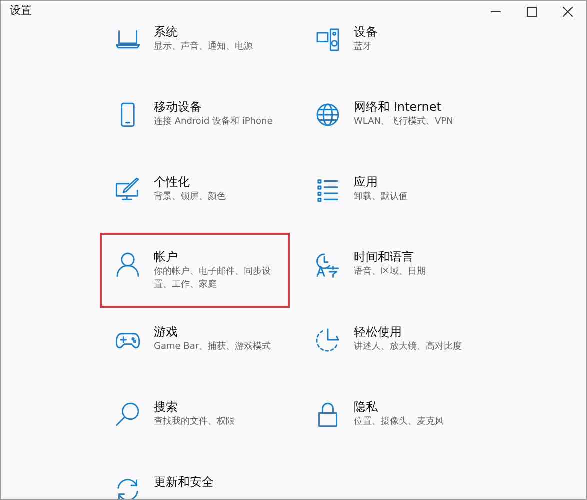  I want to click on window-title: 设置, so click(21, 10).